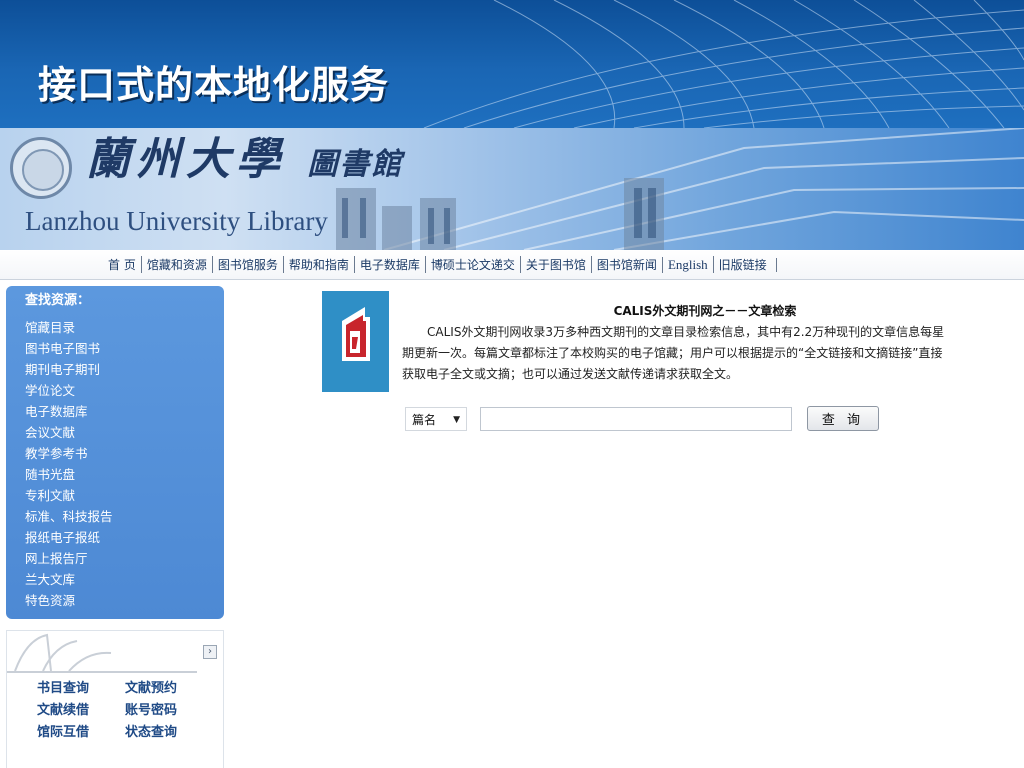 This screenshot has width=1024, height=768. I want to click on resource-link-databases: 电子数据库, so click(124, 411).